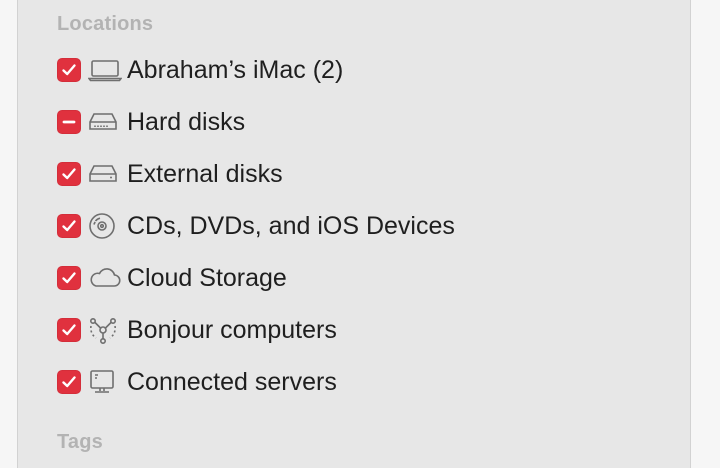 Image resolution: width=720 pixels, height=468 pixels. What do you see at coordinates (106, 122) in the screenshot?
I see `hard-disk-icon` at bounding box center [106, 122].